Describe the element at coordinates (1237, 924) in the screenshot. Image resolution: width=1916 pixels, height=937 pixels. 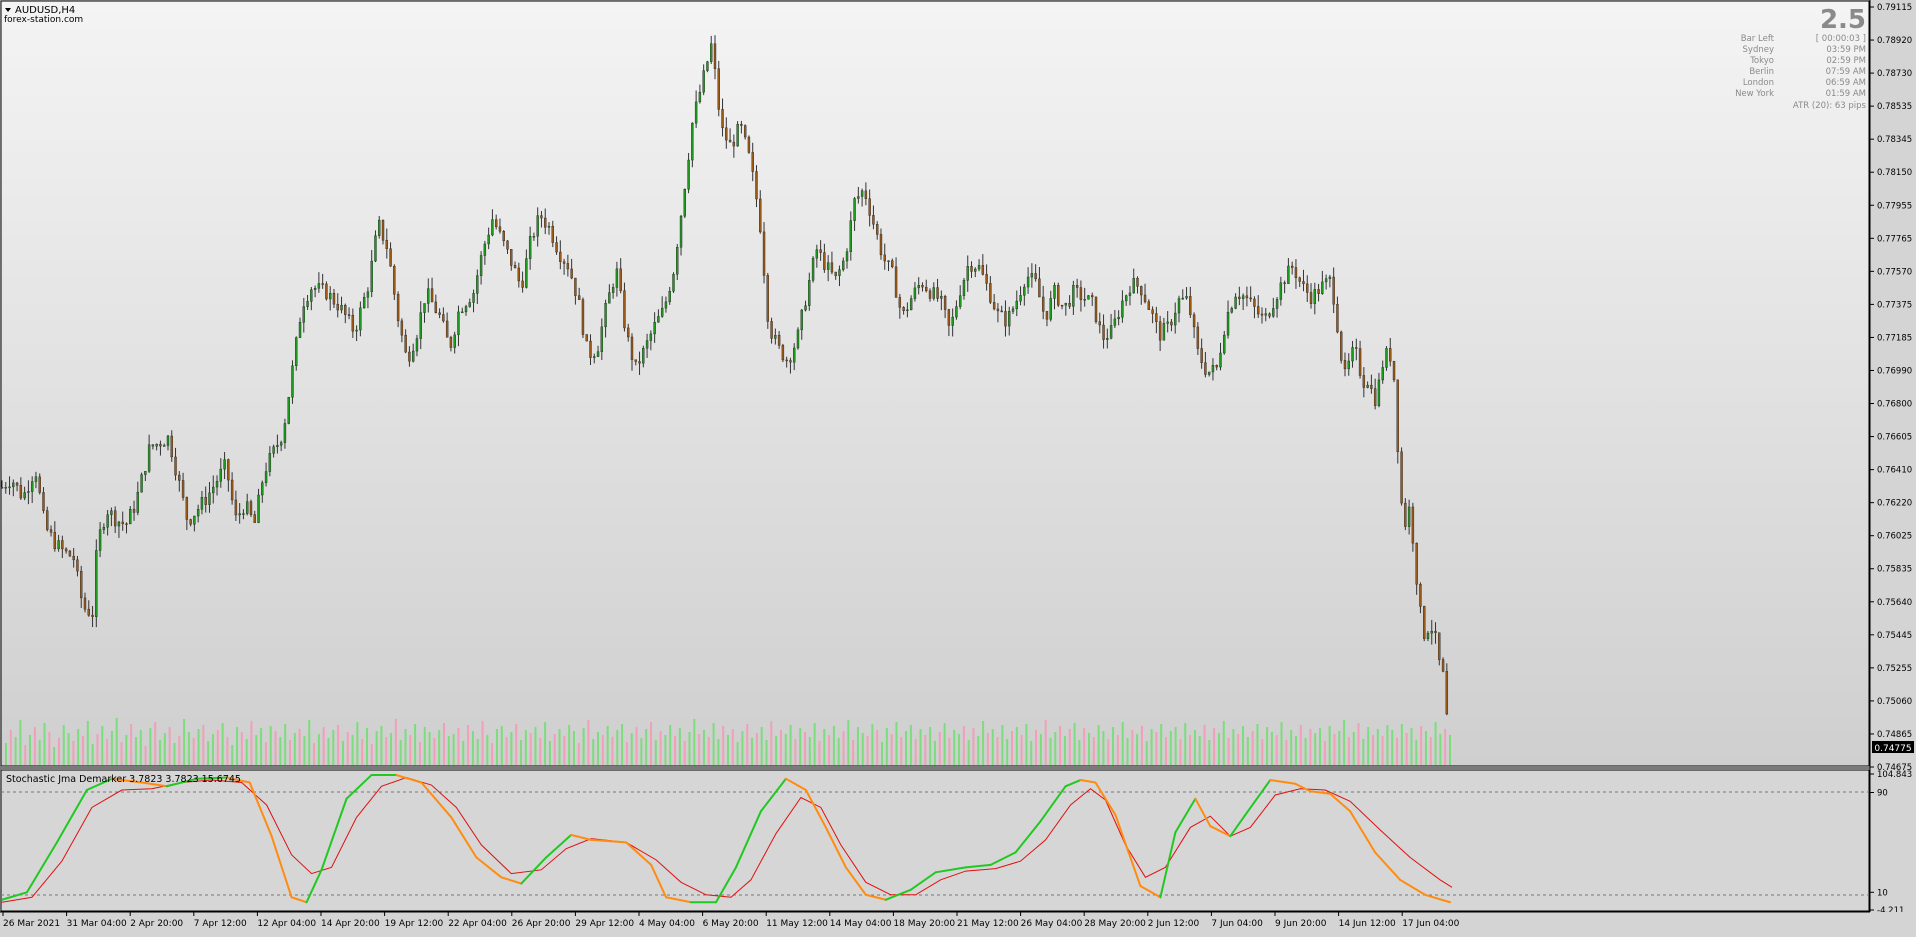
I see `time-tick-label: 7 Jun 04:00` at that location.